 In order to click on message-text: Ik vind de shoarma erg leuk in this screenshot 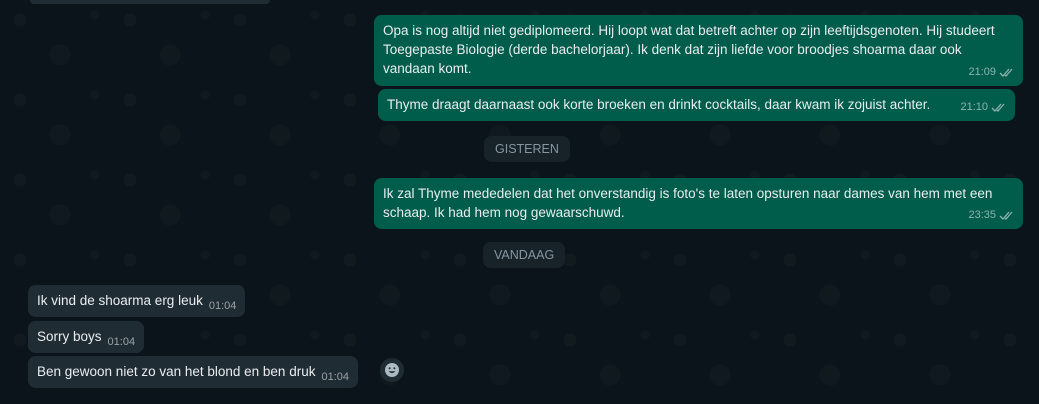, I will do `click(120, 300)`.